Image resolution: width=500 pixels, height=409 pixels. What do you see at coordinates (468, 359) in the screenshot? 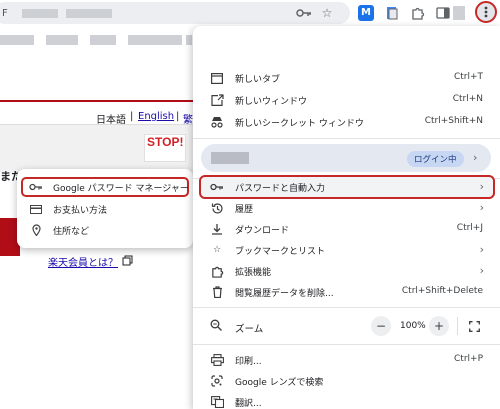
I see `shortcut-text: Ctrl+P` at bounding box center [468, 359].